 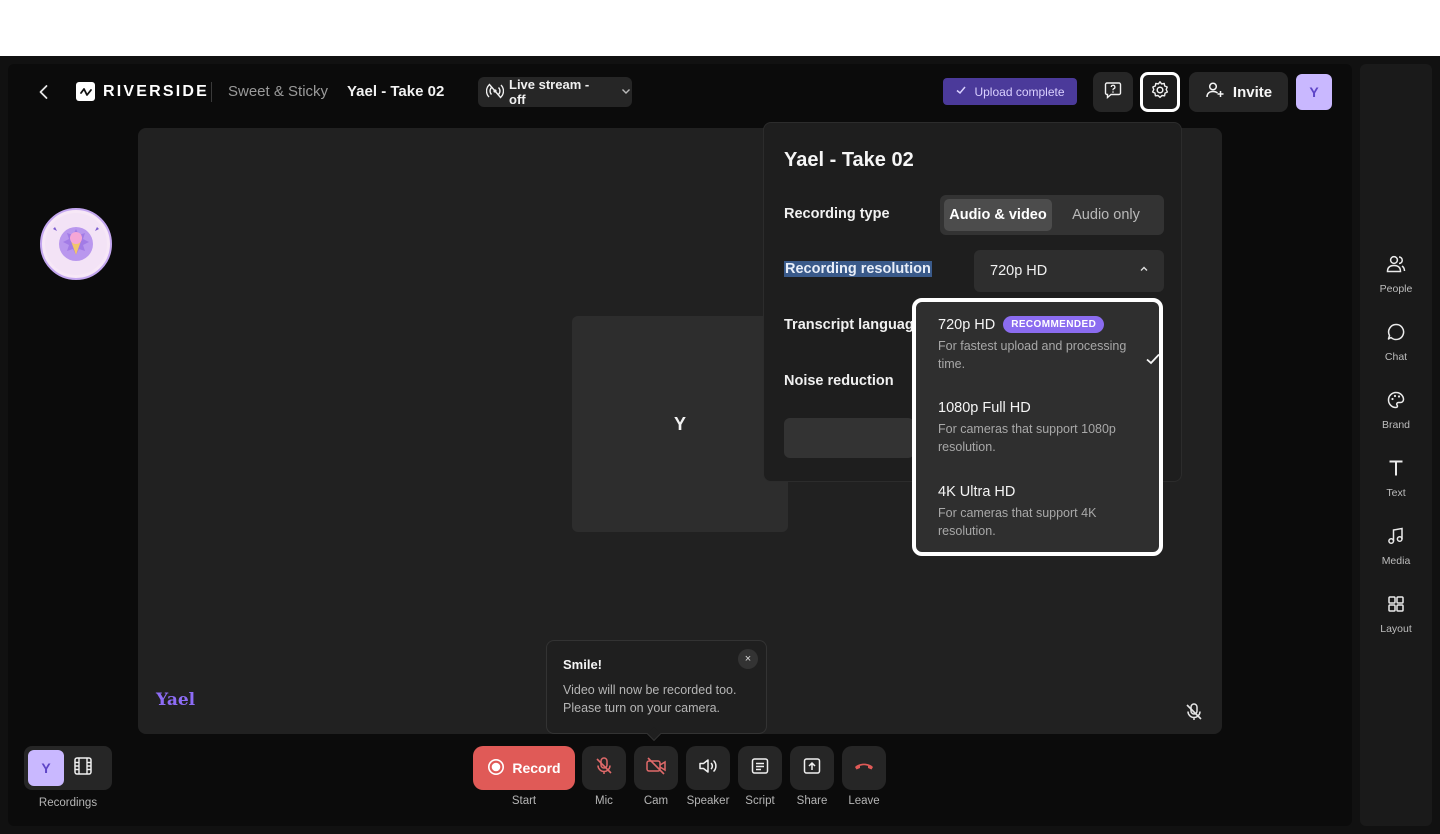 I want to click on sidebar-item-label: People, so click(x=1396, y=289).